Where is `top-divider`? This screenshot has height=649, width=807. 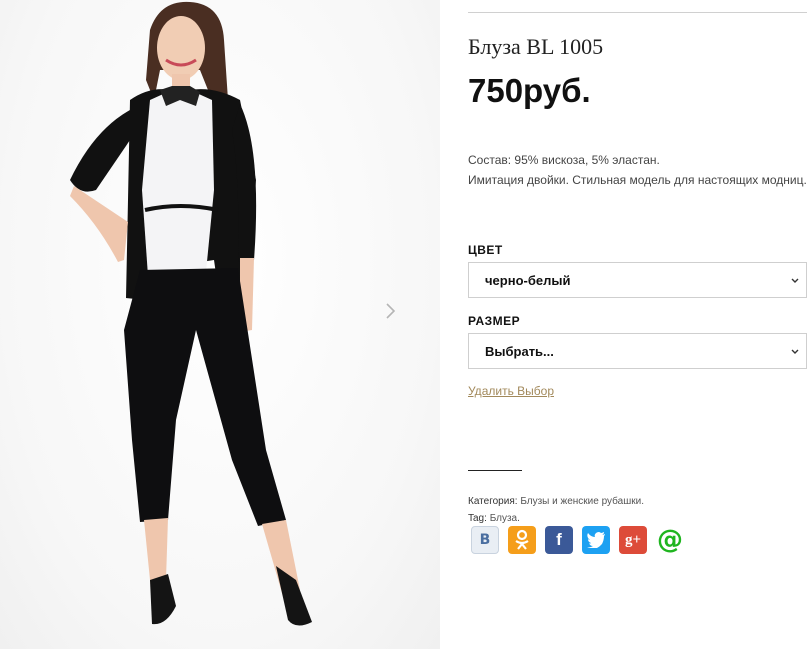 top-divider is located at coordinates (637, 12).